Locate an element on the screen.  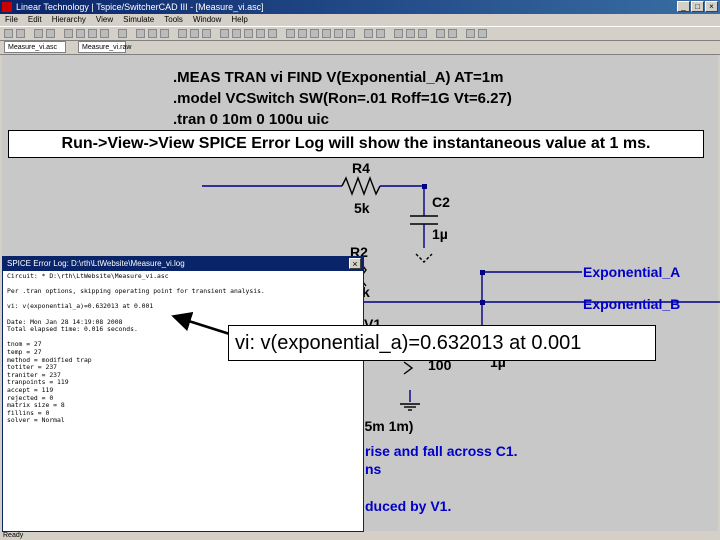
callout-arrow is located at coordinates (204, 324).